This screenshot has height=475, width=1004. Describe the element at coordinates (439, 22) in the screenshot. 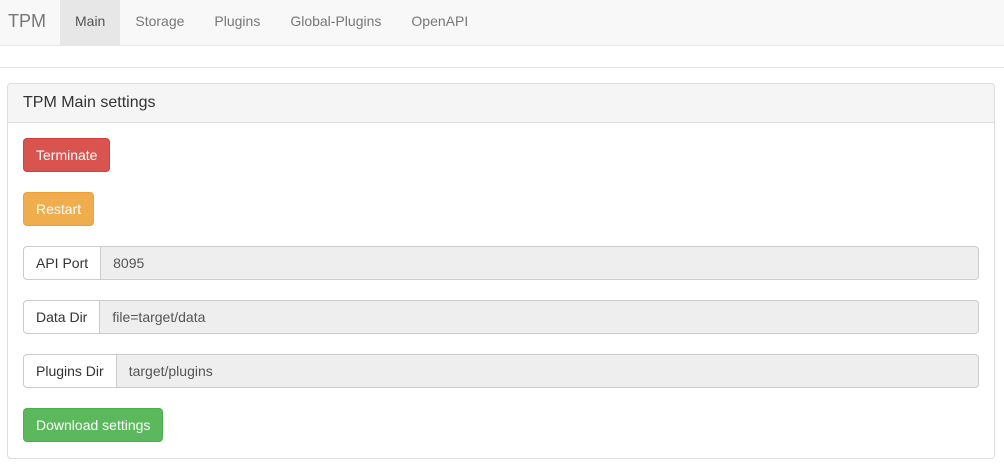

I see `nav-tab-openapi: OpenAPI` at that location.